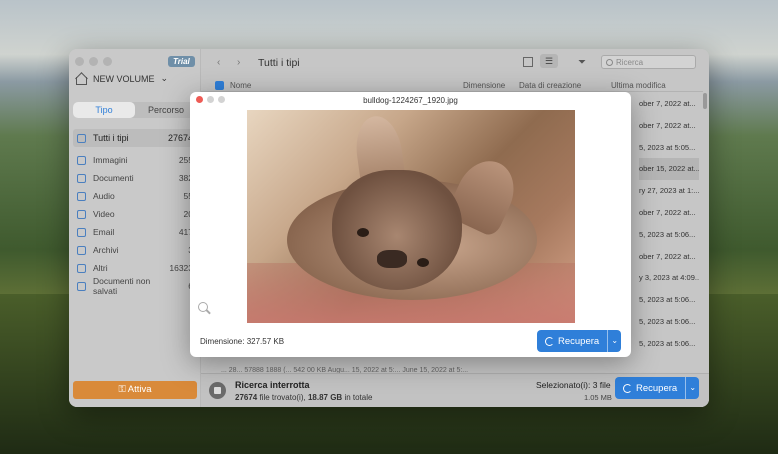 This screenshot has height=454, width=778. I want to click on column-name: Nome, so click(240, 85).